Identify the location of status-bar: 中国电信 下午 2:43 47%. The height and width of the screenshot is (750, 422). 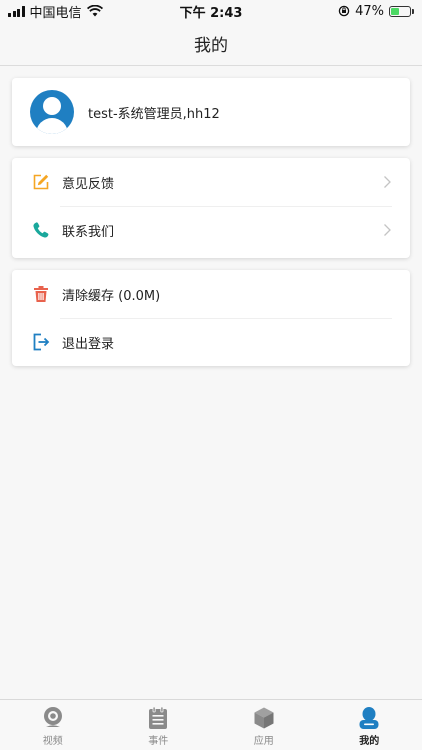
(211, 11).